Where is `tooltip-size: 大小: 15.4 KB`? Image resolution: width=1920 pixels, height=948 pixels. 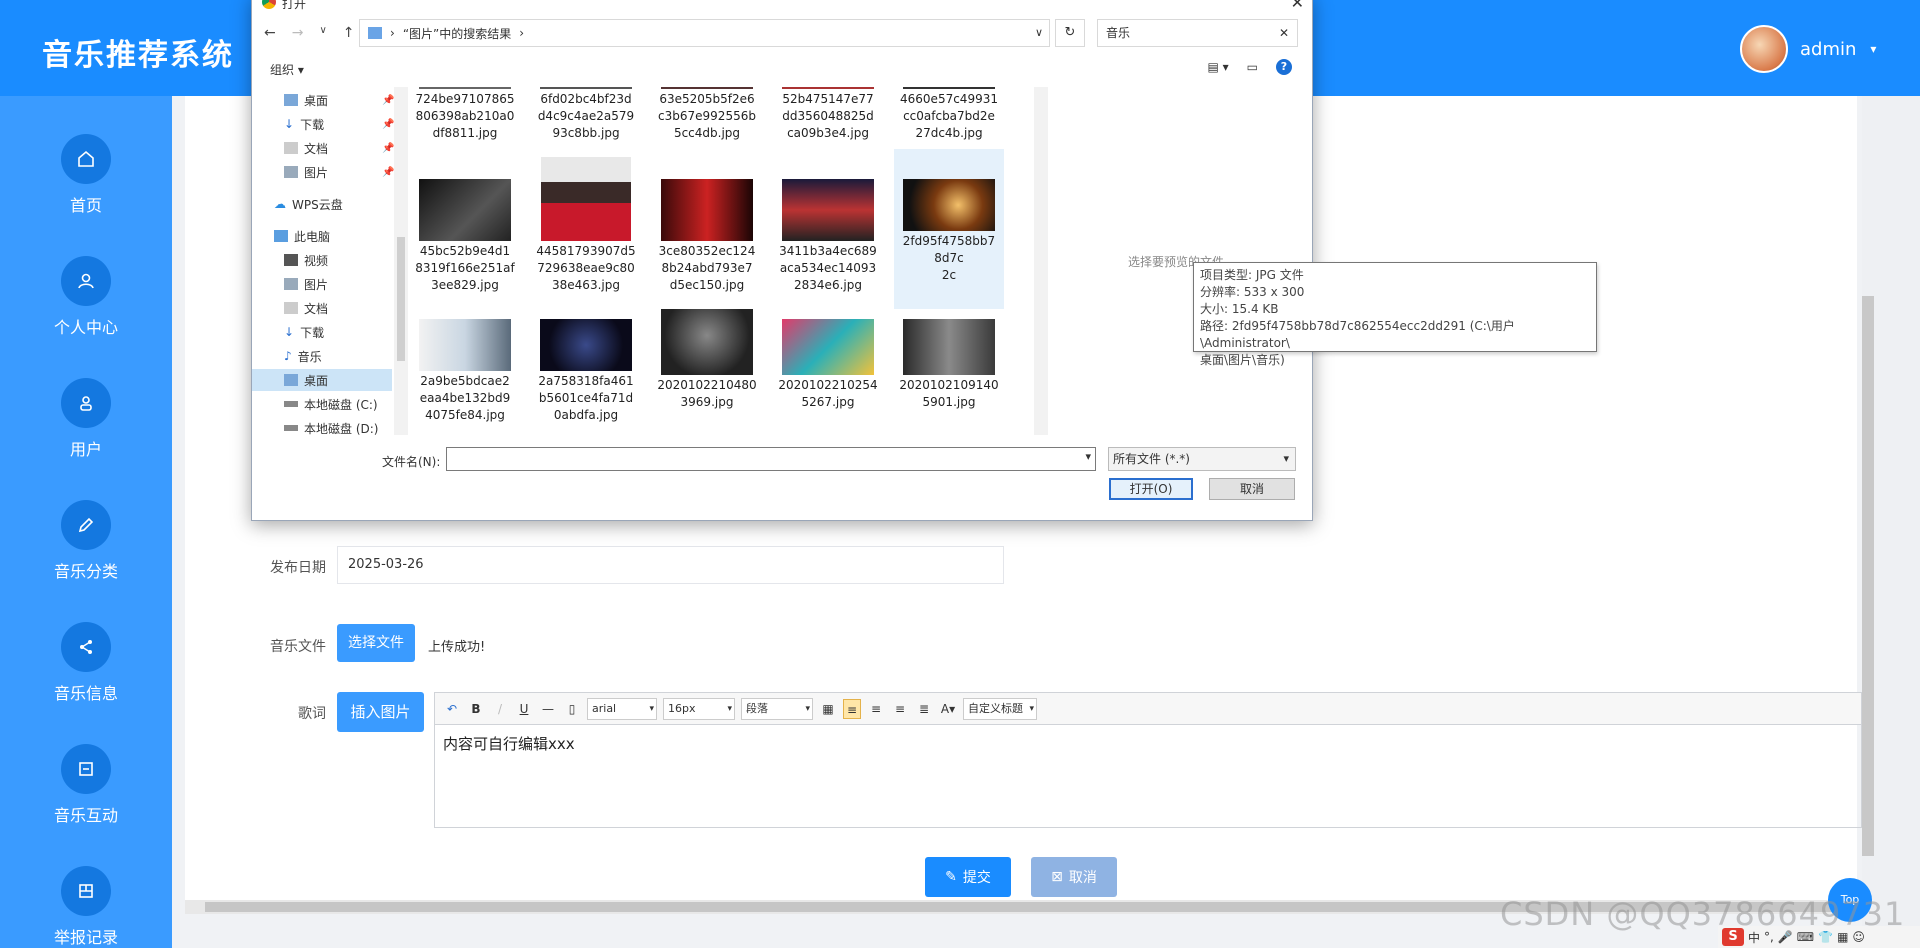 tooltip-size: 大小: 15.4 KB is located at coordinates (1239, 309).